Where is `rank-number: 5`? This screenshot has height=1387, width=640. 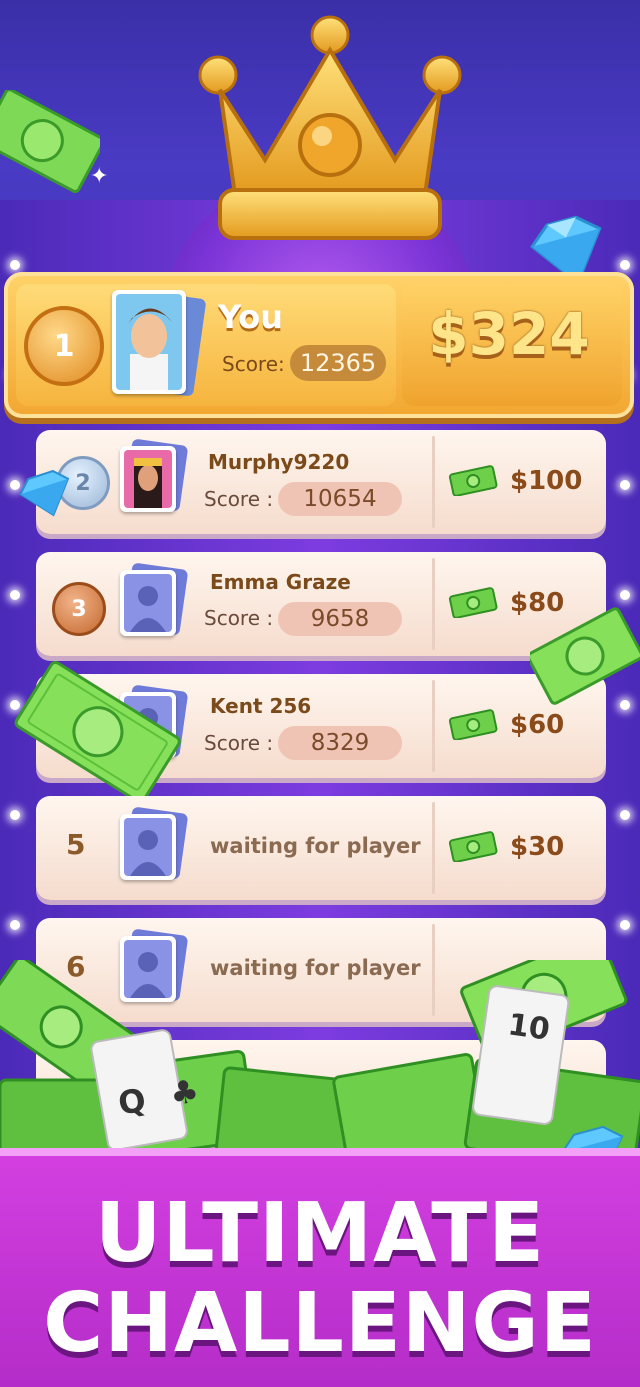 rank-number: 5 is located at coordinates (76, 844).